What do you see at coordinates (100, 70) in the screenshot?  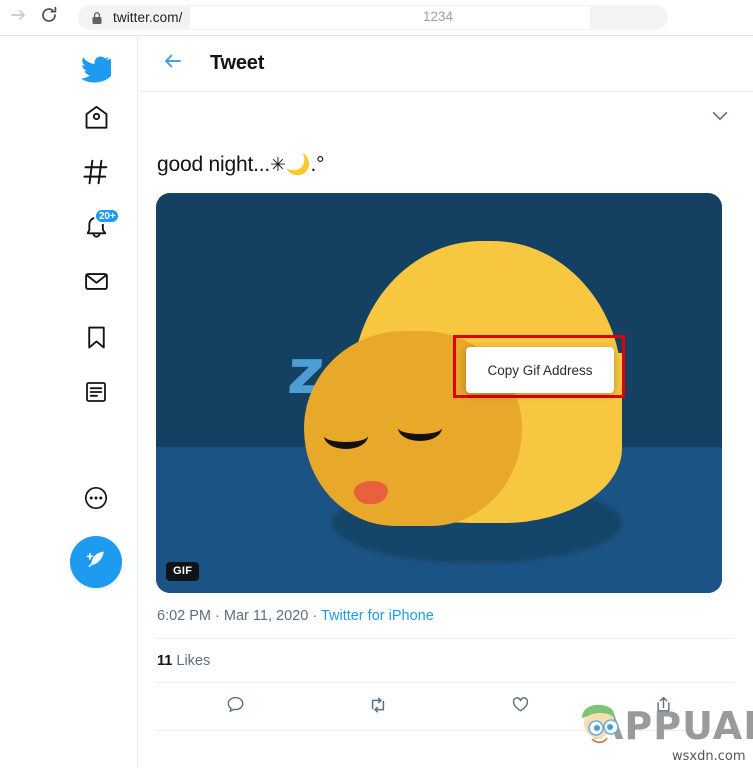 I see `twitter-bird-icon` at bounding box center [100, 70].